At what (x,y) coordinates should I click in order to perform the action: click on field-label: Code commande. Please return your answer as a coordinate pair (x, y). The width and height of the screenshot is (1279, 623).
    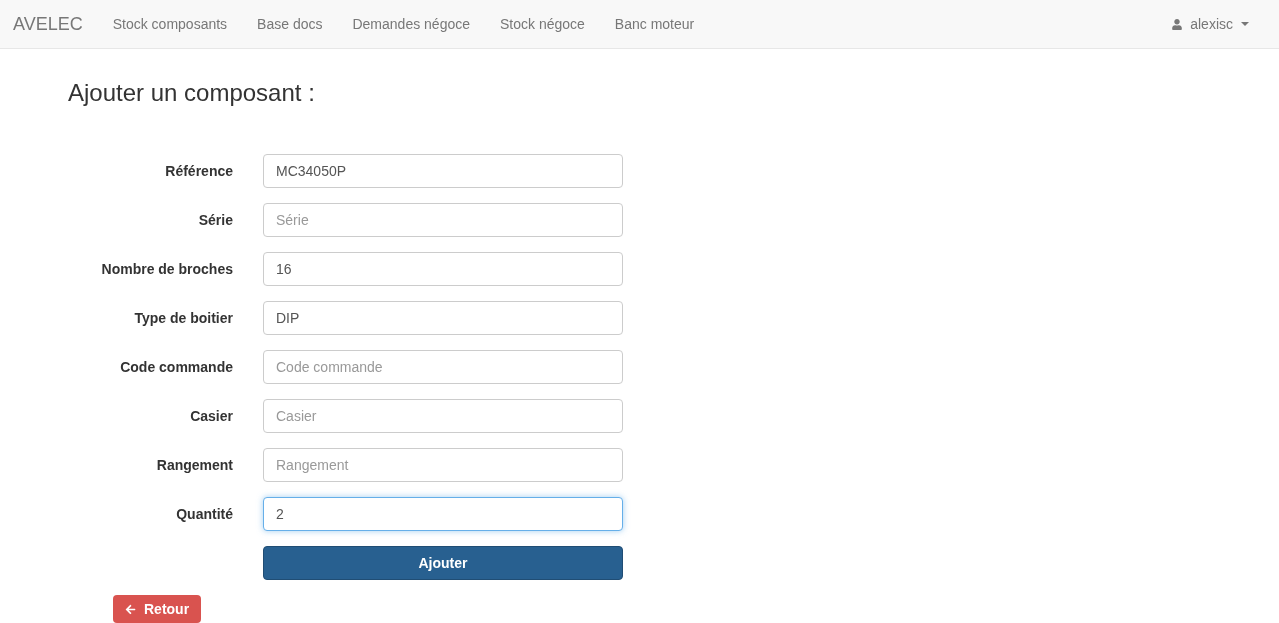
    Looking at the image, I should click on (176, 367).